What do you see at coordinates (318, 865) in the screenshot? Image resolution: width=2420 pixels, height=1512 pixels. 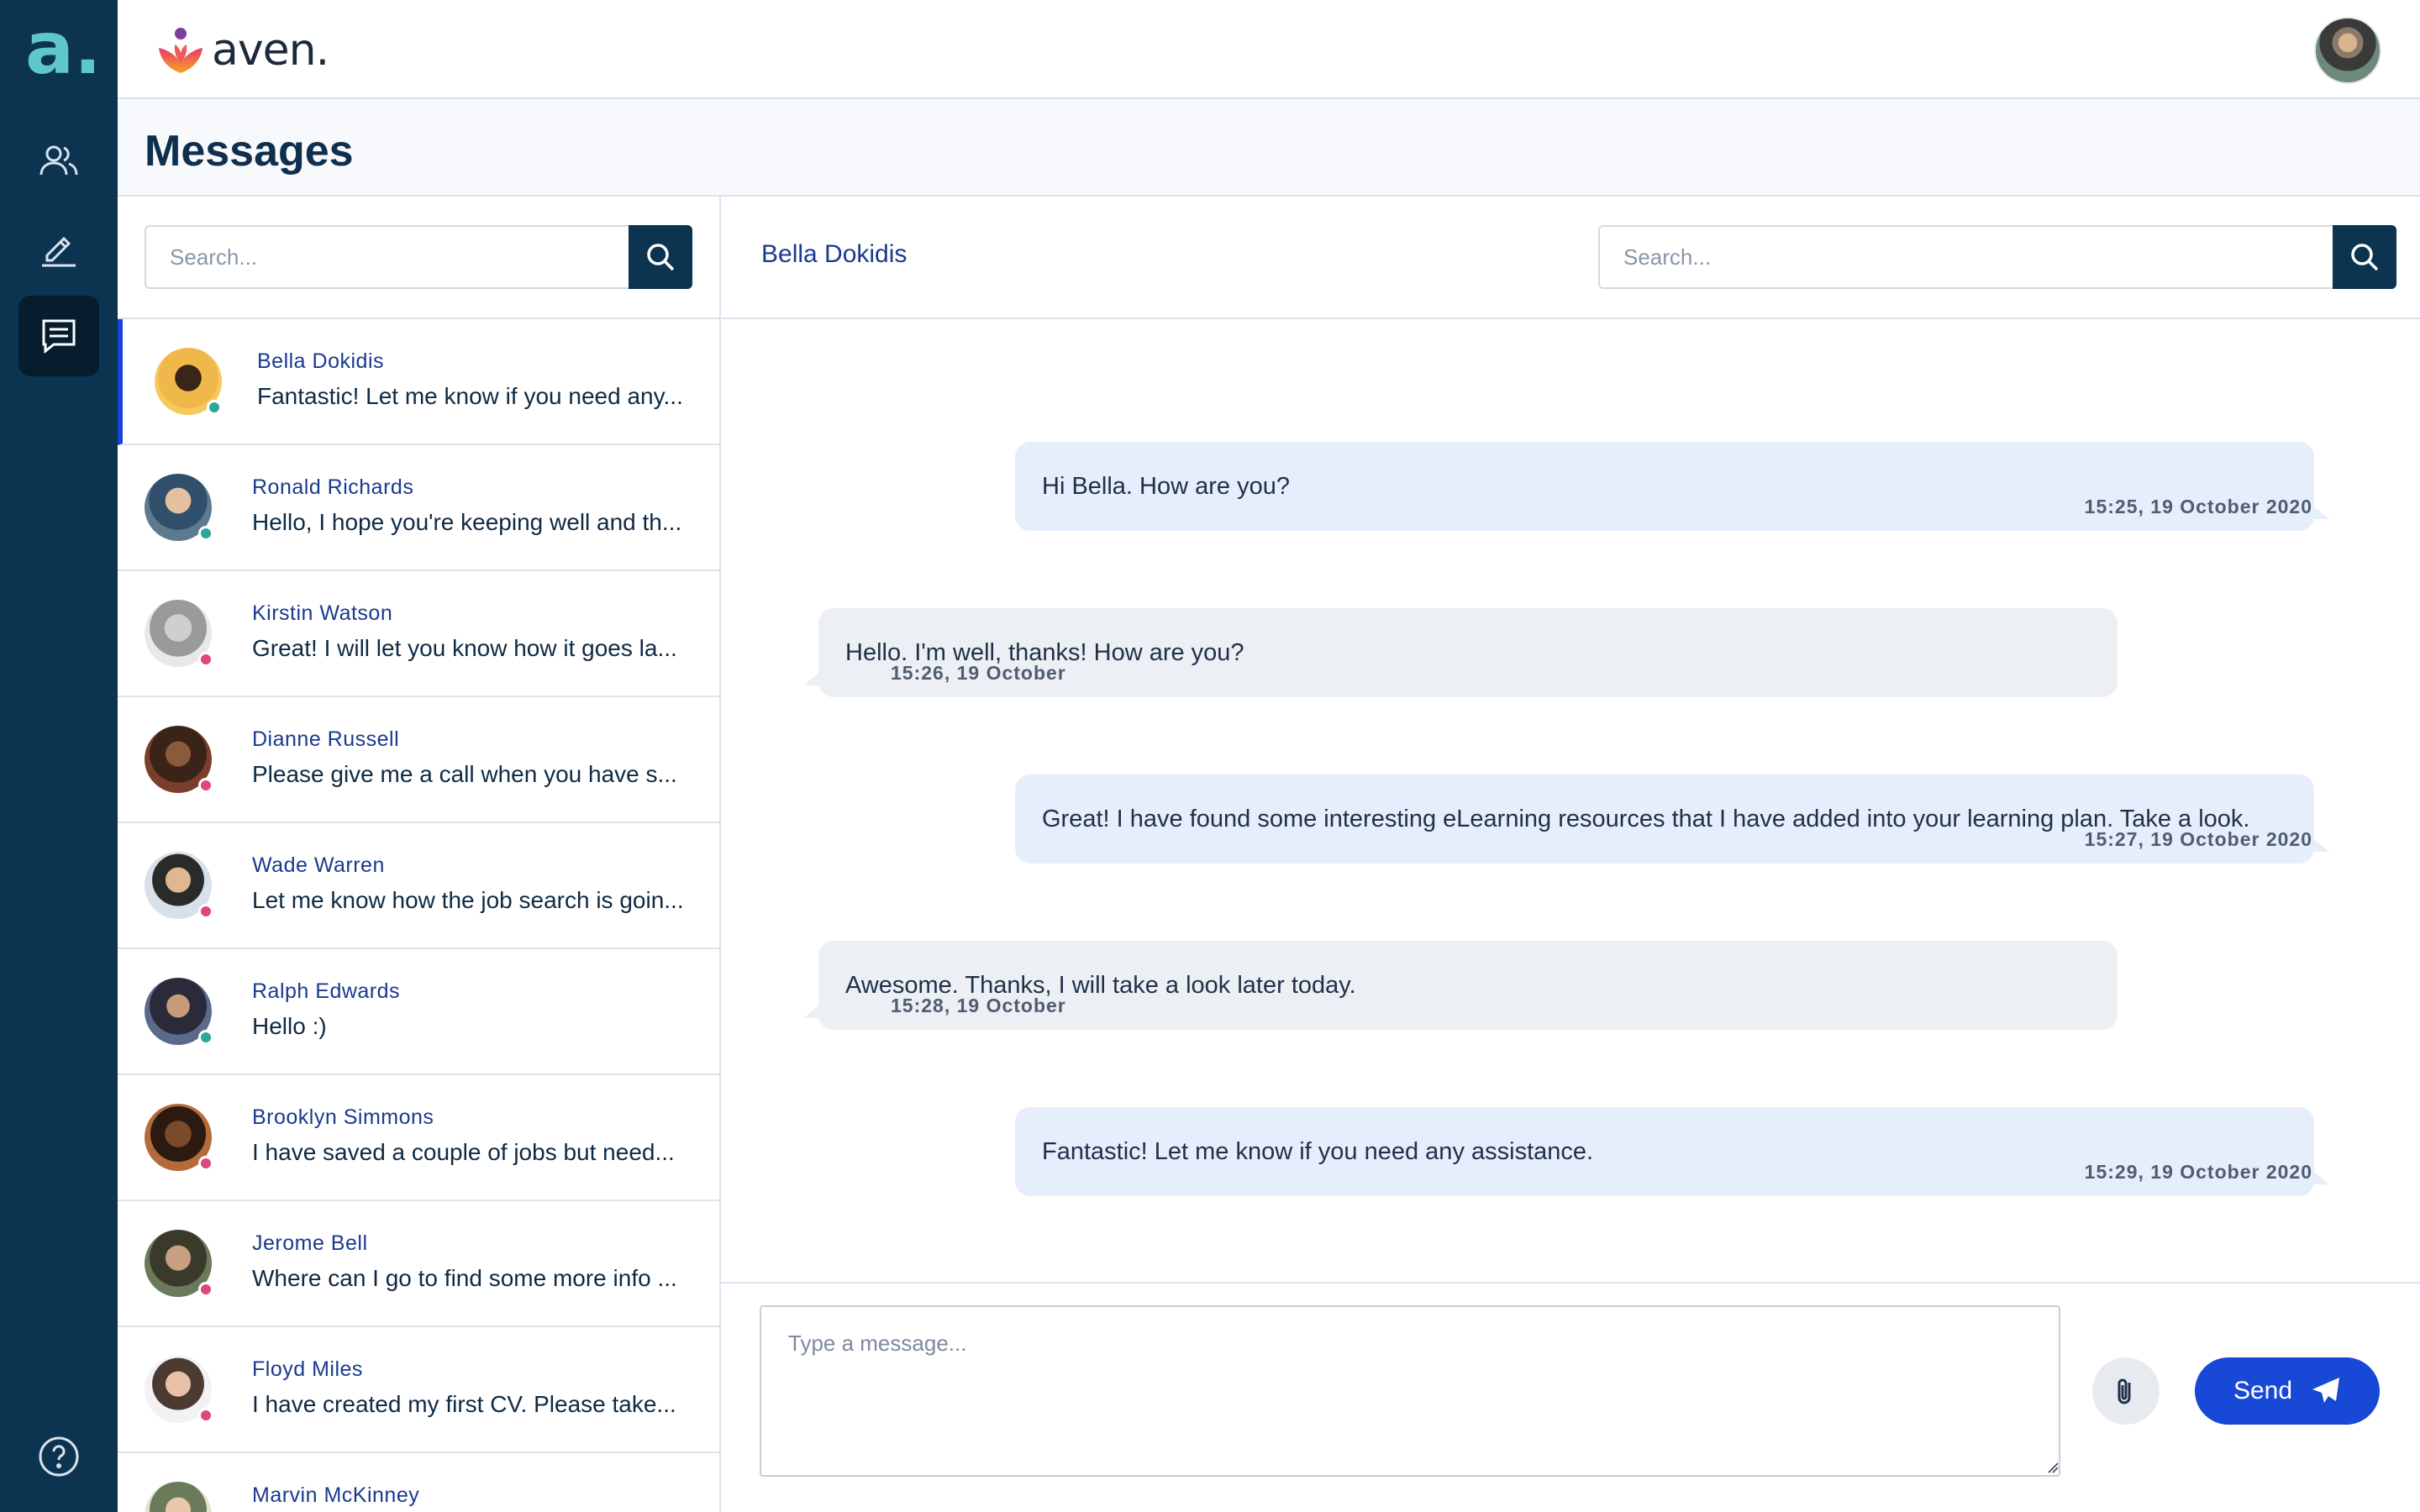 I see `contact-name: Wade Warren` at bounding box center [318, 865].